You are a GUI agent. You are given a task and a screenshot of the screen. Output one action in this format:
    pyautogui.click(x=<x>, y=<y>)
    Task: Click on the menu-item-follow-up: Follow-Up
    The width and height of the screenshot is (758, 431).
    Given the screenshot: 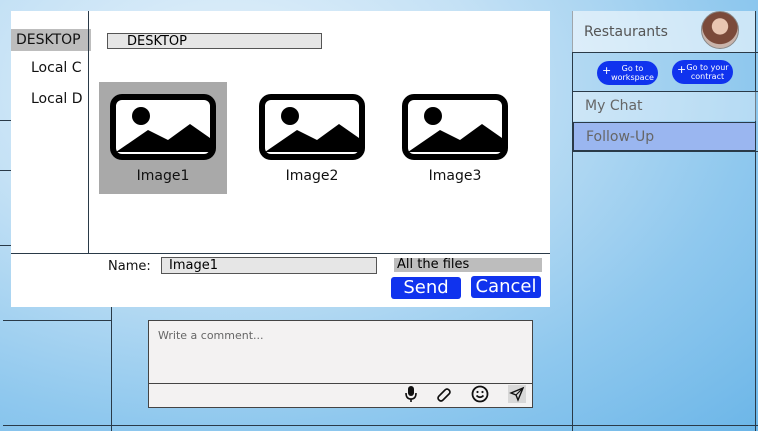 What is the action you would take?
    pyautogui.click(x=664, y=136)
    